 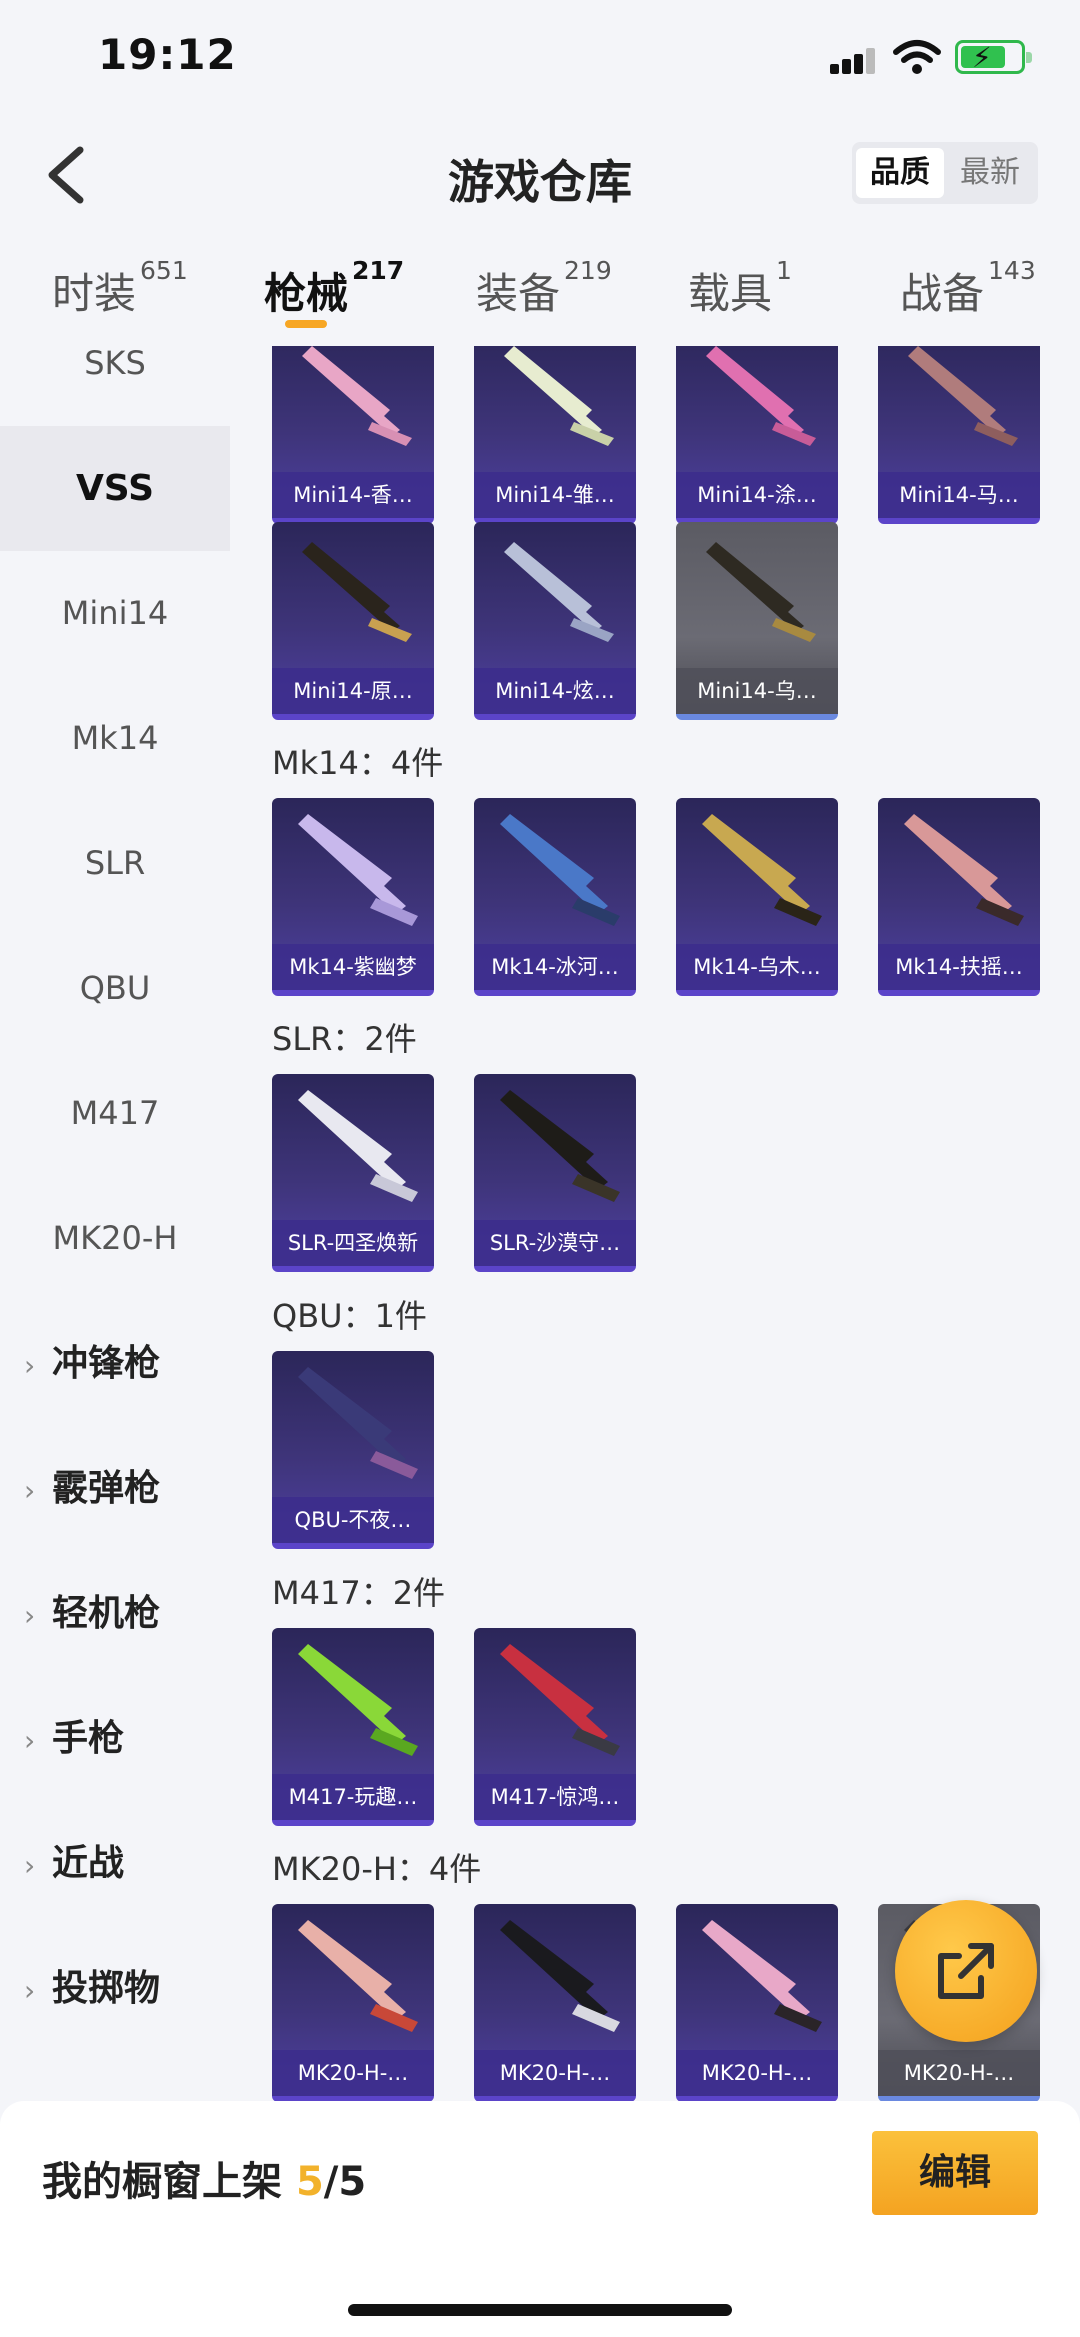 I want to click on edit-button: 编辑, so click(x=955, y=2173).